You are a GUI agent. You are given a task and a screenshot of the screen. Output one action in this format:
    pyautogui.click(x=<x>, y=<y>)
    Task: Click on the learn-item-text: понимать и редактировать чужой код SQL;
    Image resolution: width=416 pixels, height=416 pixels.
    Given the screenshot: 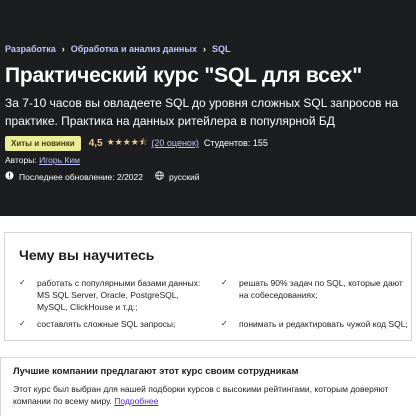 What is the action you would take?
    pyautogui.click(x=323, y=324)
    